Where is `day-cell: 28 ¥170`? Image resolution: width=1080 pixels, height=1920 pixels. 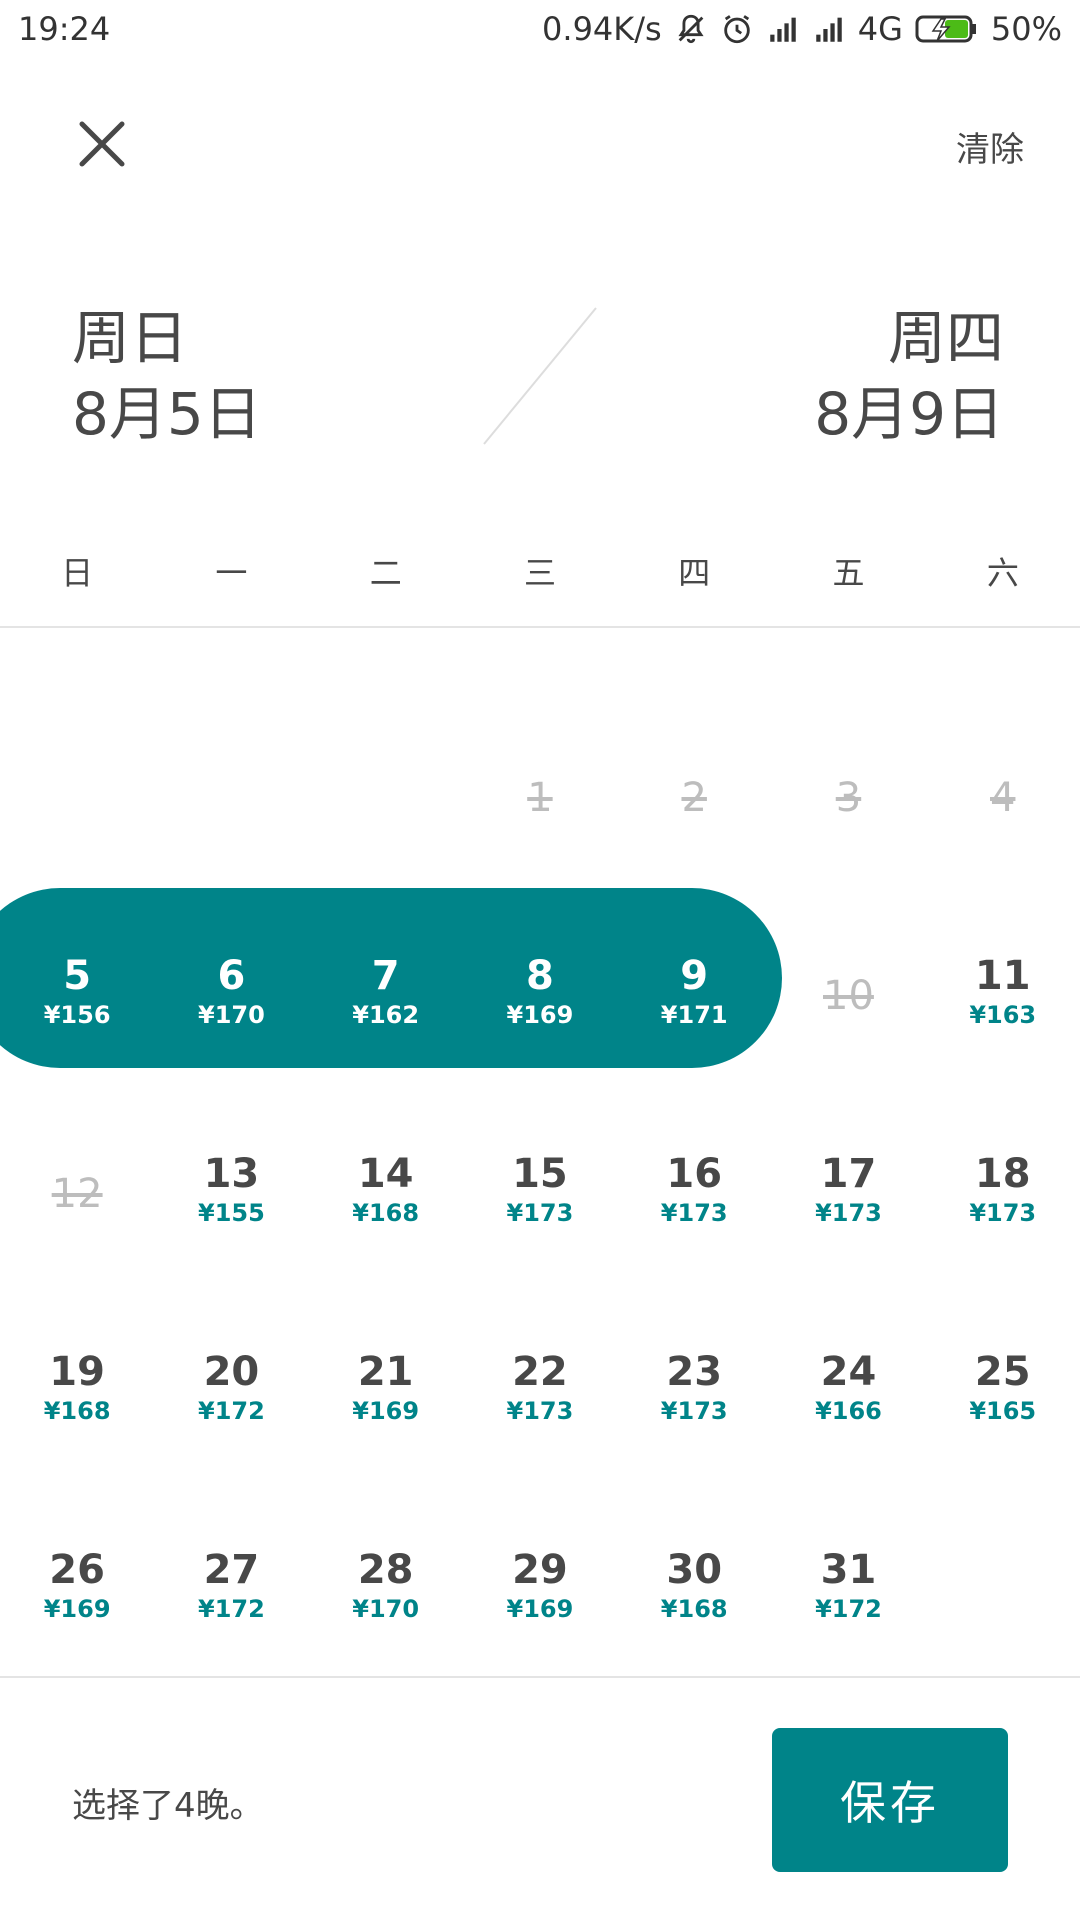 day-cell: 28 ¥170 is located at coordinates (386, 1591).